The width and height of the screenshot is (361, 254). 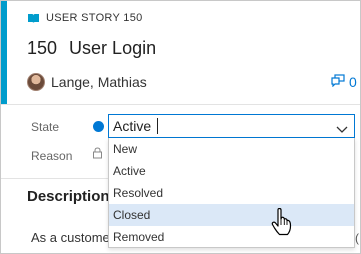 What do you see at coordinates (94, 18) in the screenshot?
I see `work-item-type-label: USER STORY 150` at bounding box center [94, 18].